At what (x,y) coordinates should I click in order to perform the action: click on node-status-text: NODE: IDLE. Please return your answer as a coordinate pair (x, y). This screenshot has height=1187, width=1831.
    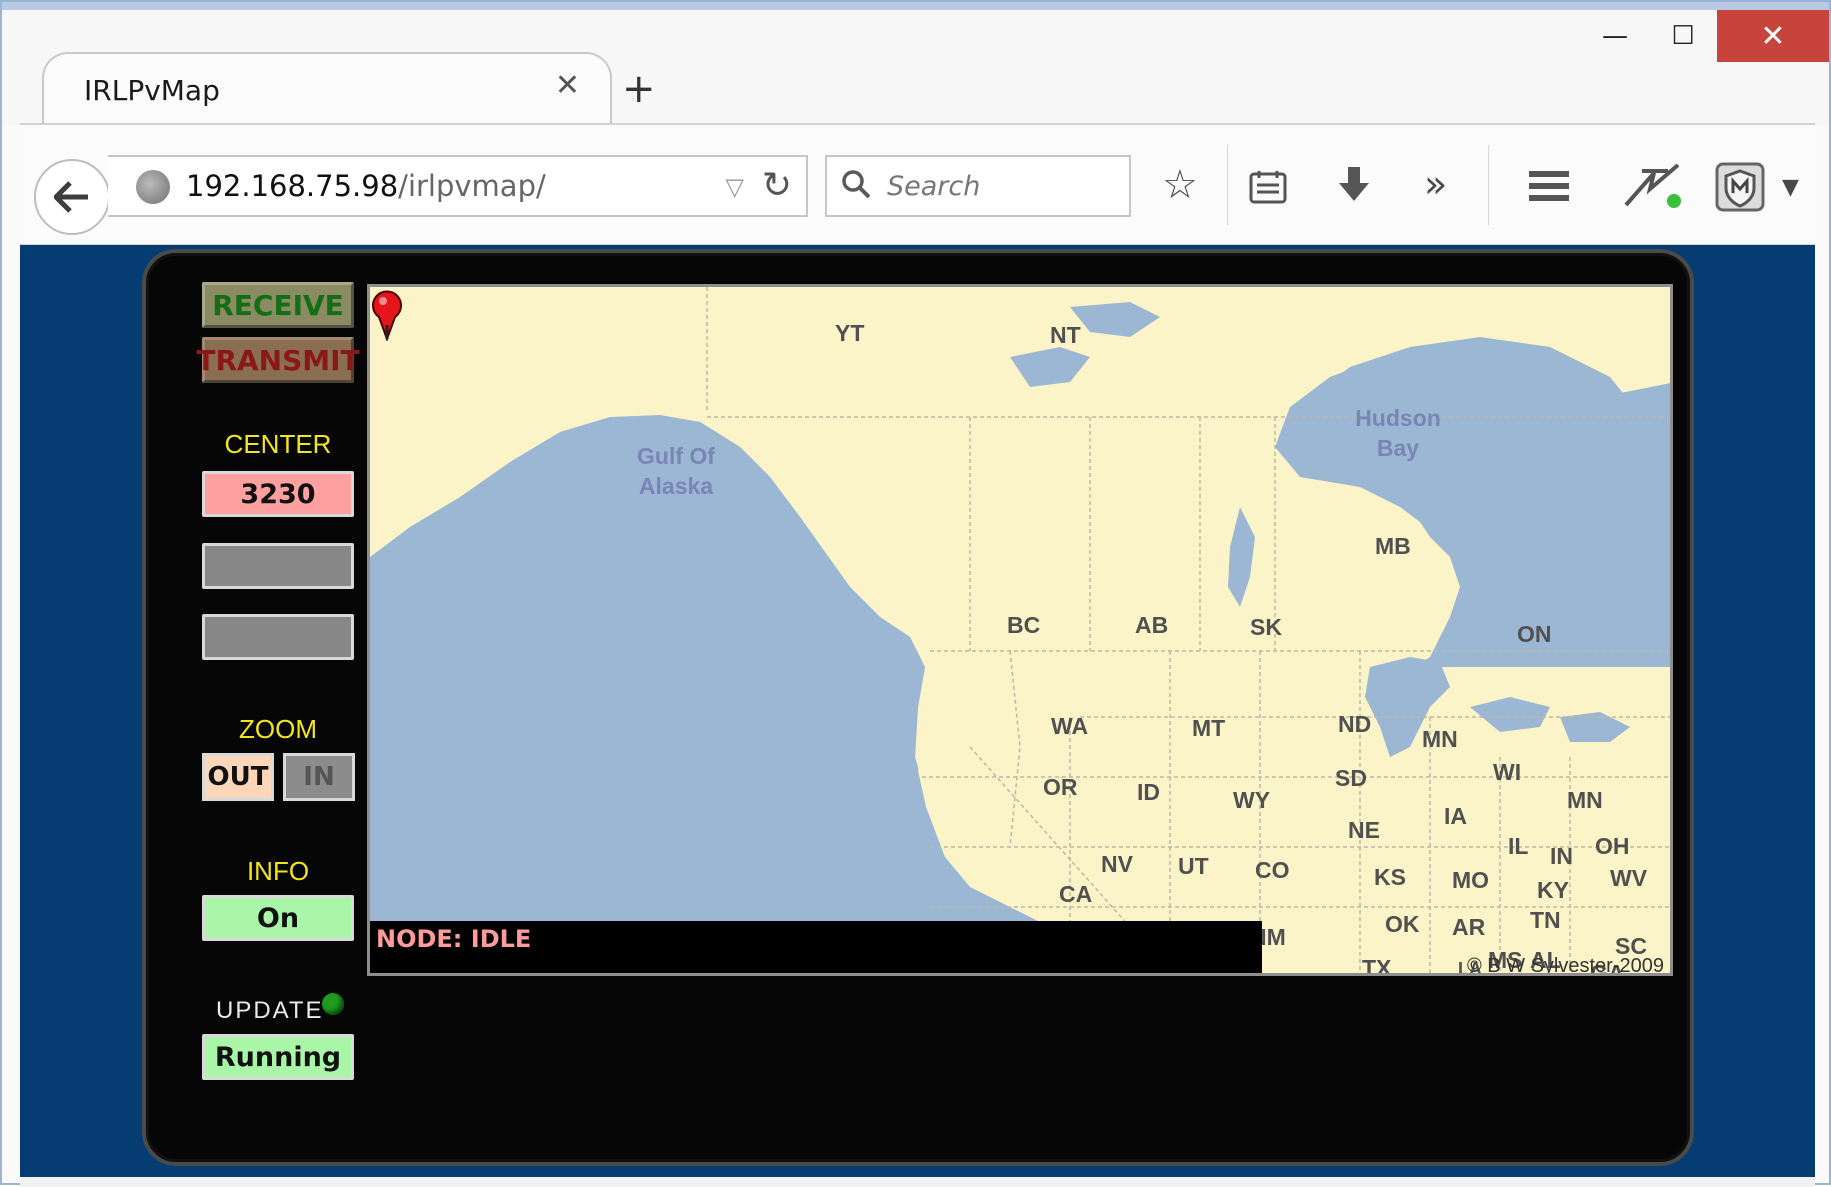
    Looking at the image, I should click on (454, 939).